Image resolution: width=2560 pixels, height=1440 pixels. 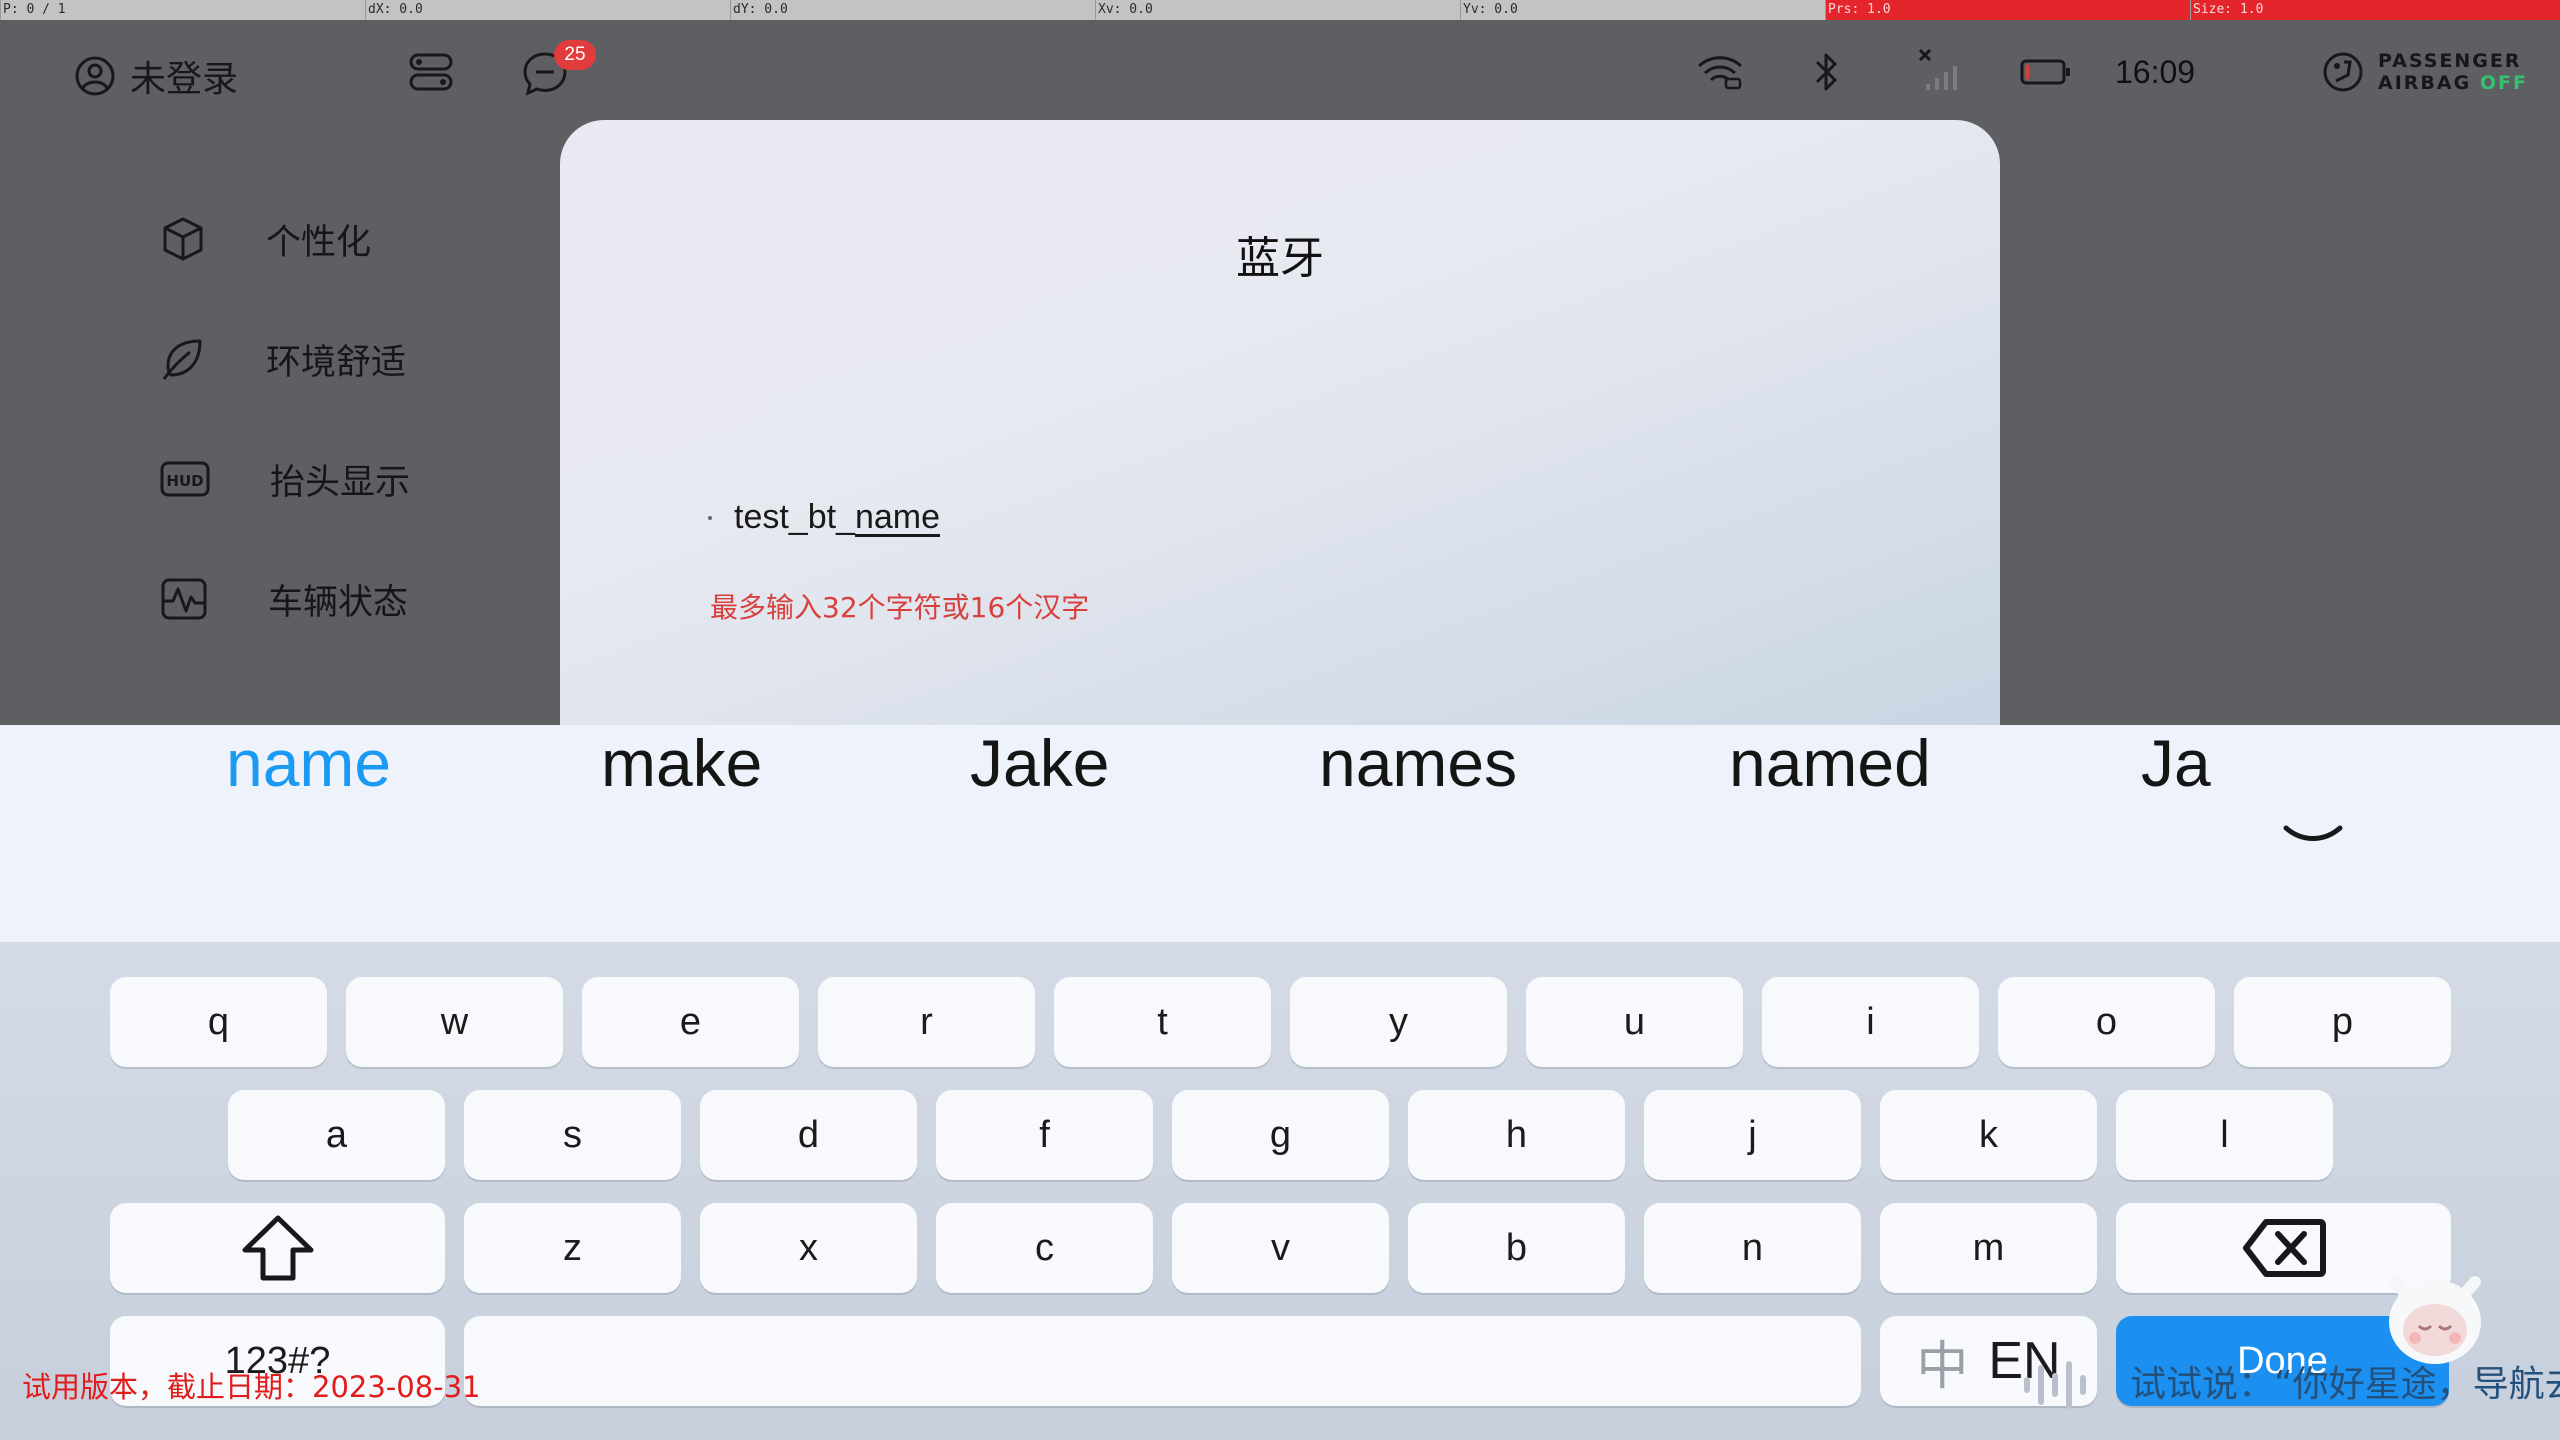 I want to click on debug-xv: Xv: 0.0, so click(x=1277, y=10).